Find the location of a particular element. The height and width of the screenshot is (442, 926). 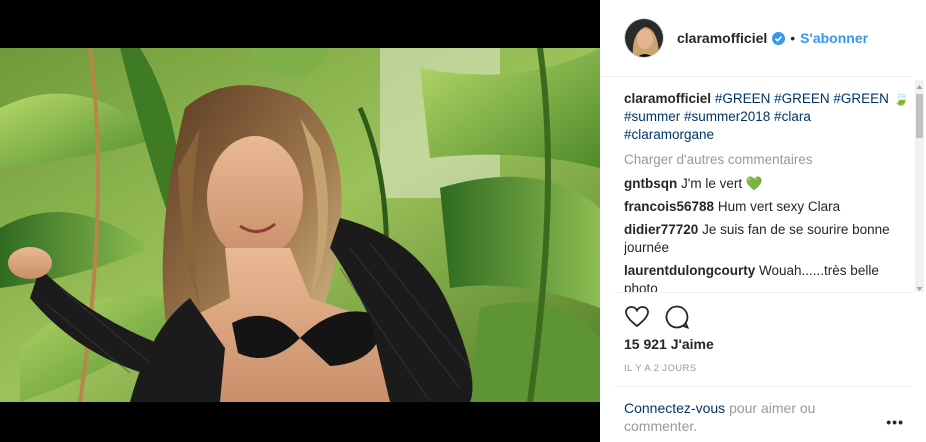

header-username: claramofficiel is located at coordinates (722, 38).